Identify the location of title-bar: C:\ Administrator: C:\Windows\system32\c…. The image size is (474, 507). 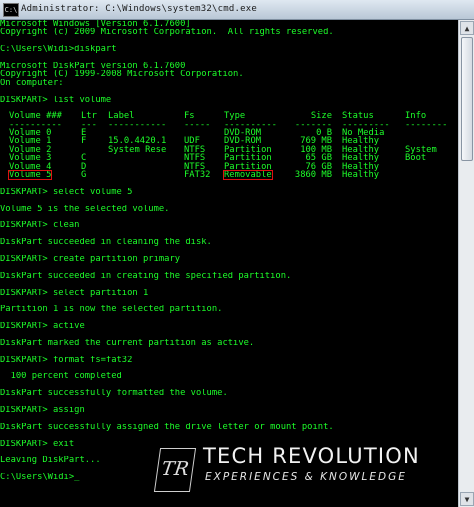
(237, 10).